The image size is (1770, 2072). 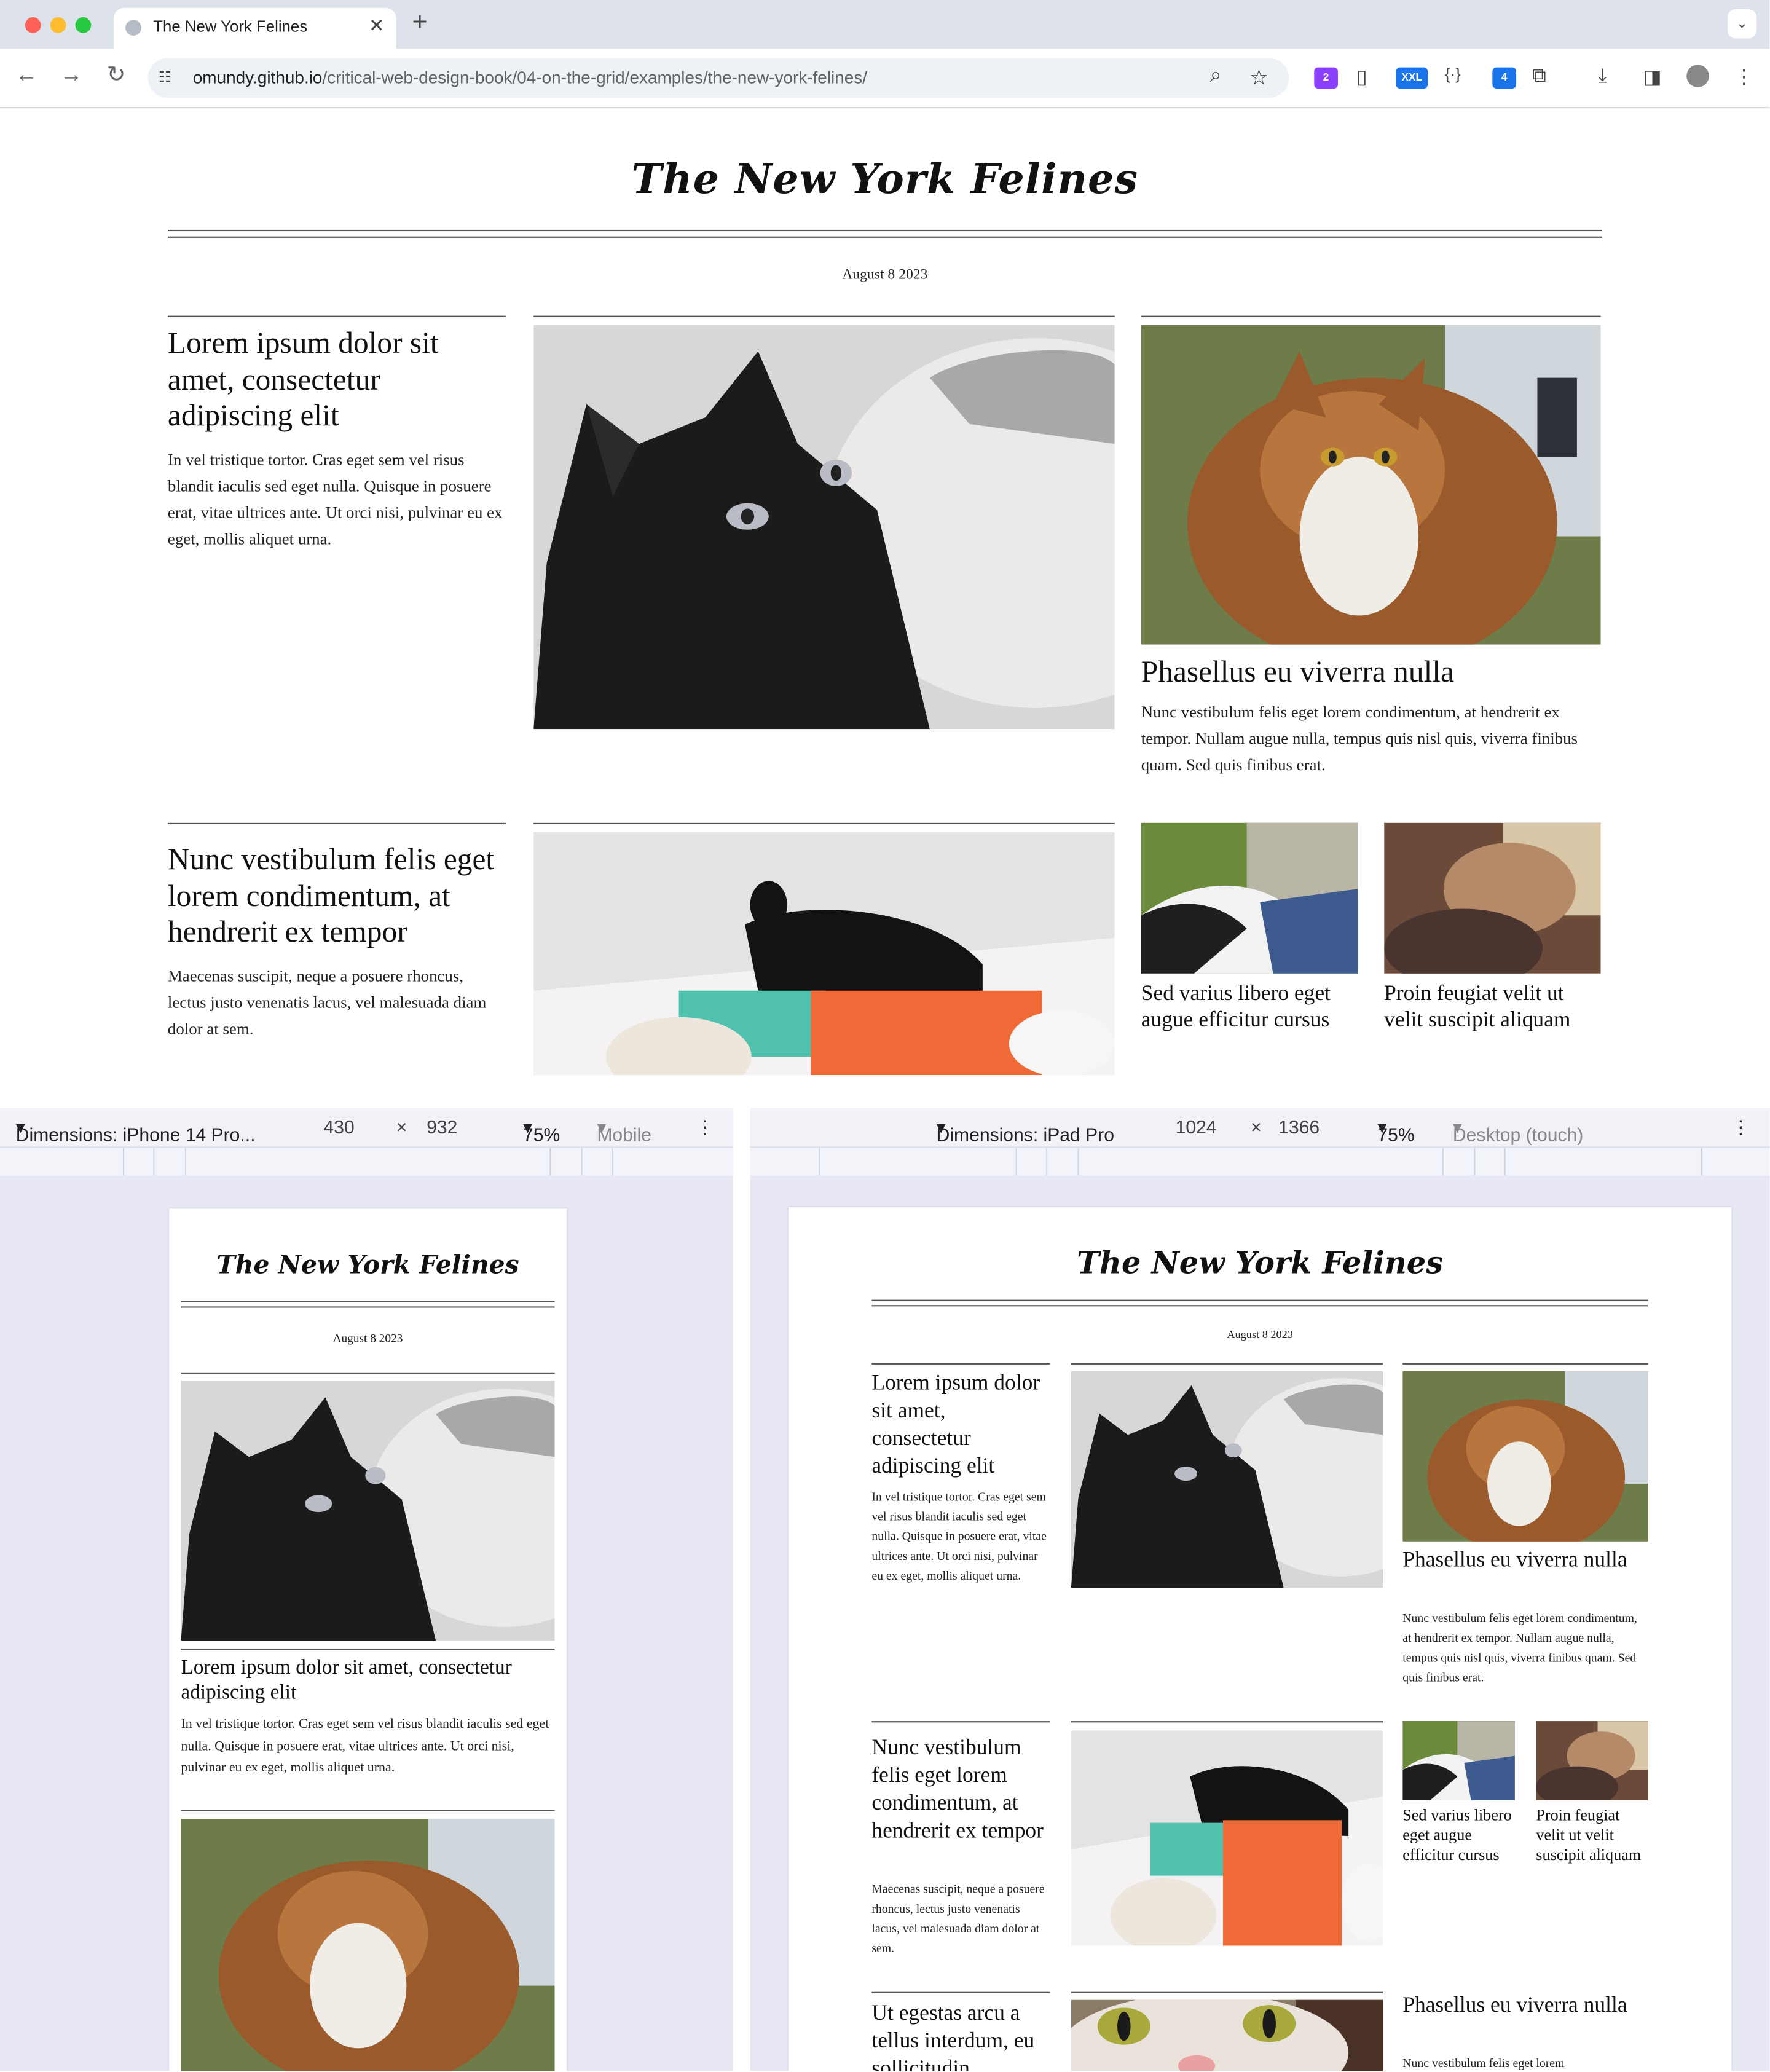 I want to click on article-body: Nunc vestibulum felis eget lorem, so click(x=1484, y=2063).